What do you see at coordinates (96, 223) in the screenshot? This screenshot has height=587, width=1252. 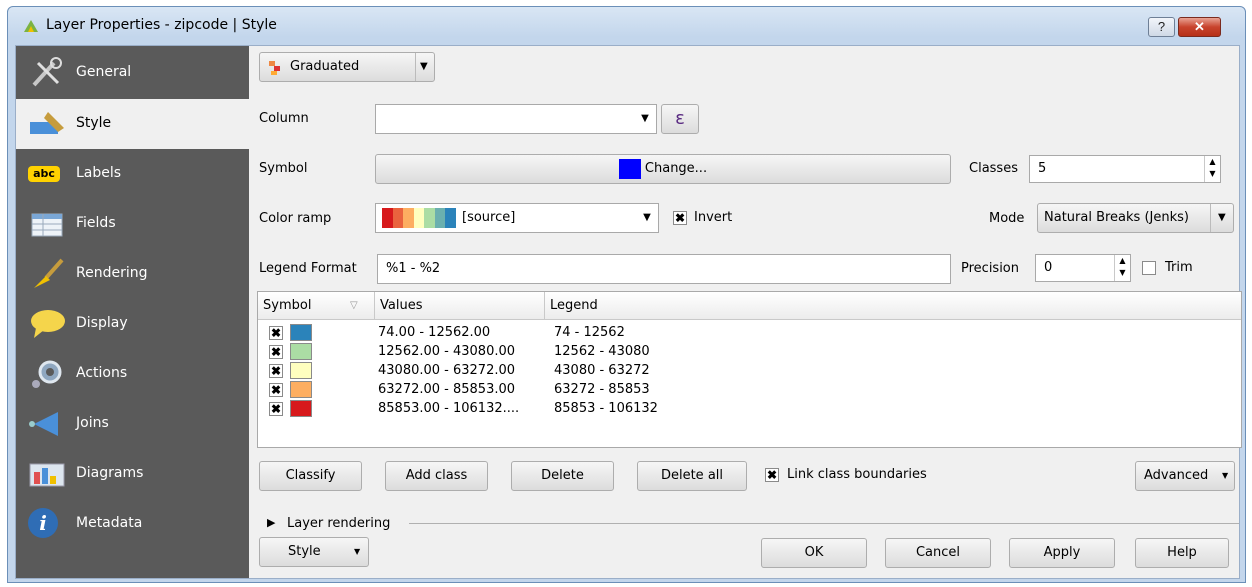 I see `sidebar-item-label: Fields` at bounding box center [96, 223].